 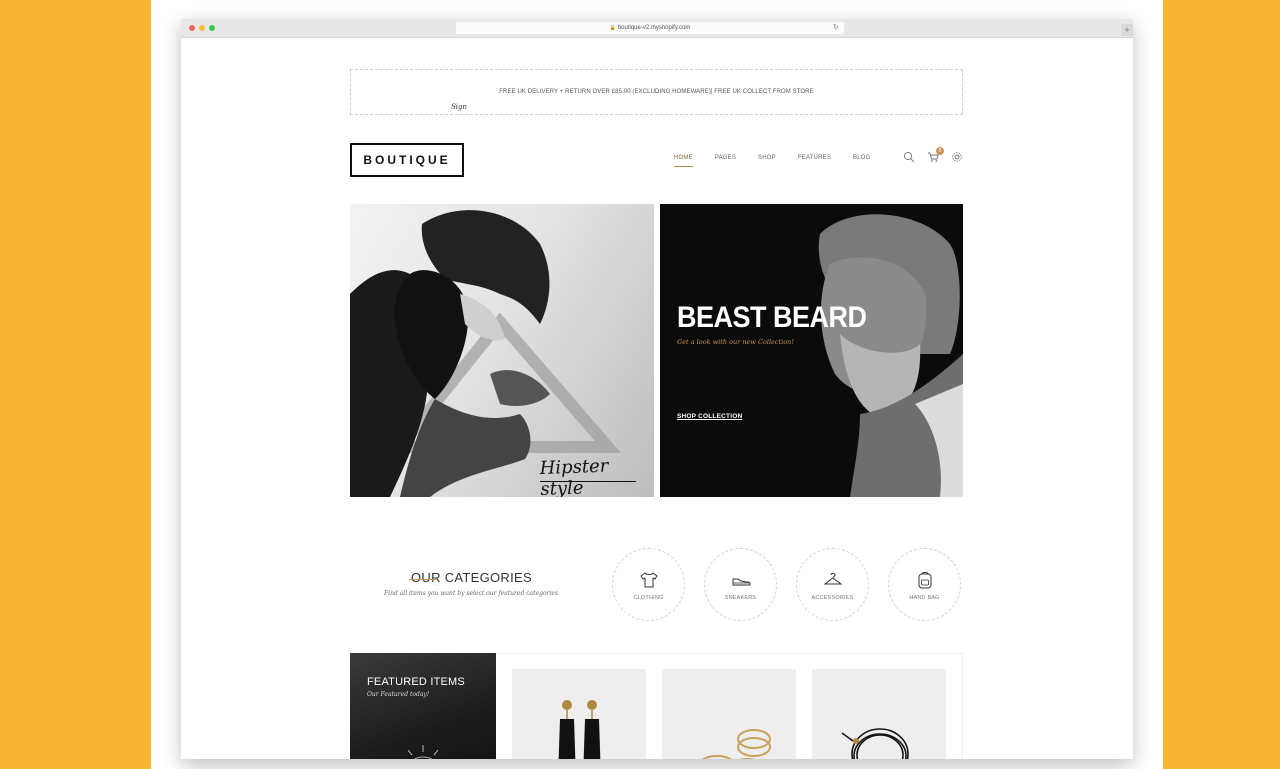 What do you see at coordinates (814, 158) in the screenshot?
I see `nav-item-features: FEATURES` at bounding box center [814, 158].